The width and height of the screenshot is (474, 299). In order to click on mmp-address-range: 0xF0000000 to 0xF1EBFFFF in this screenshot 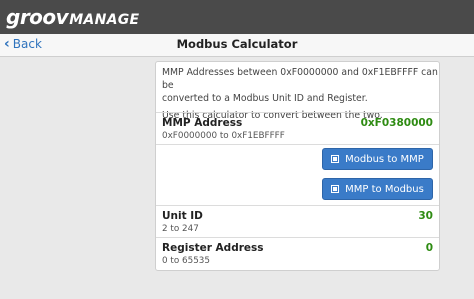, I will do `click(223, 136)`.